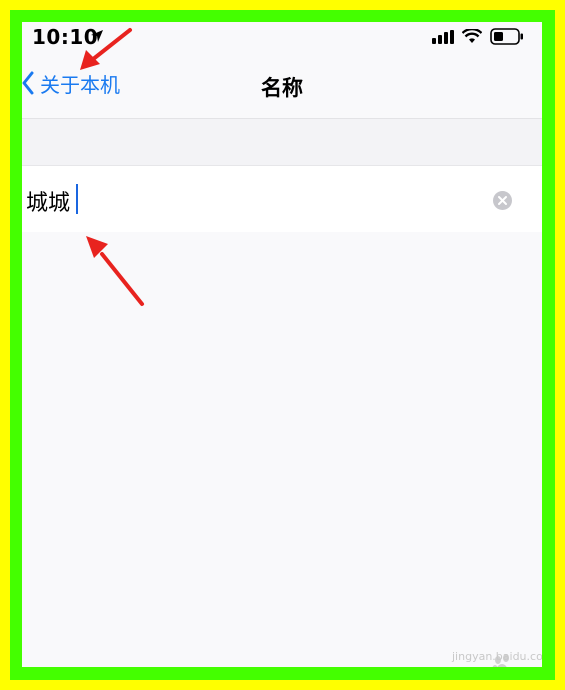 This screenshot has width=565, height=690. I want to click on cellular-signal-icon, so click(443, 37).